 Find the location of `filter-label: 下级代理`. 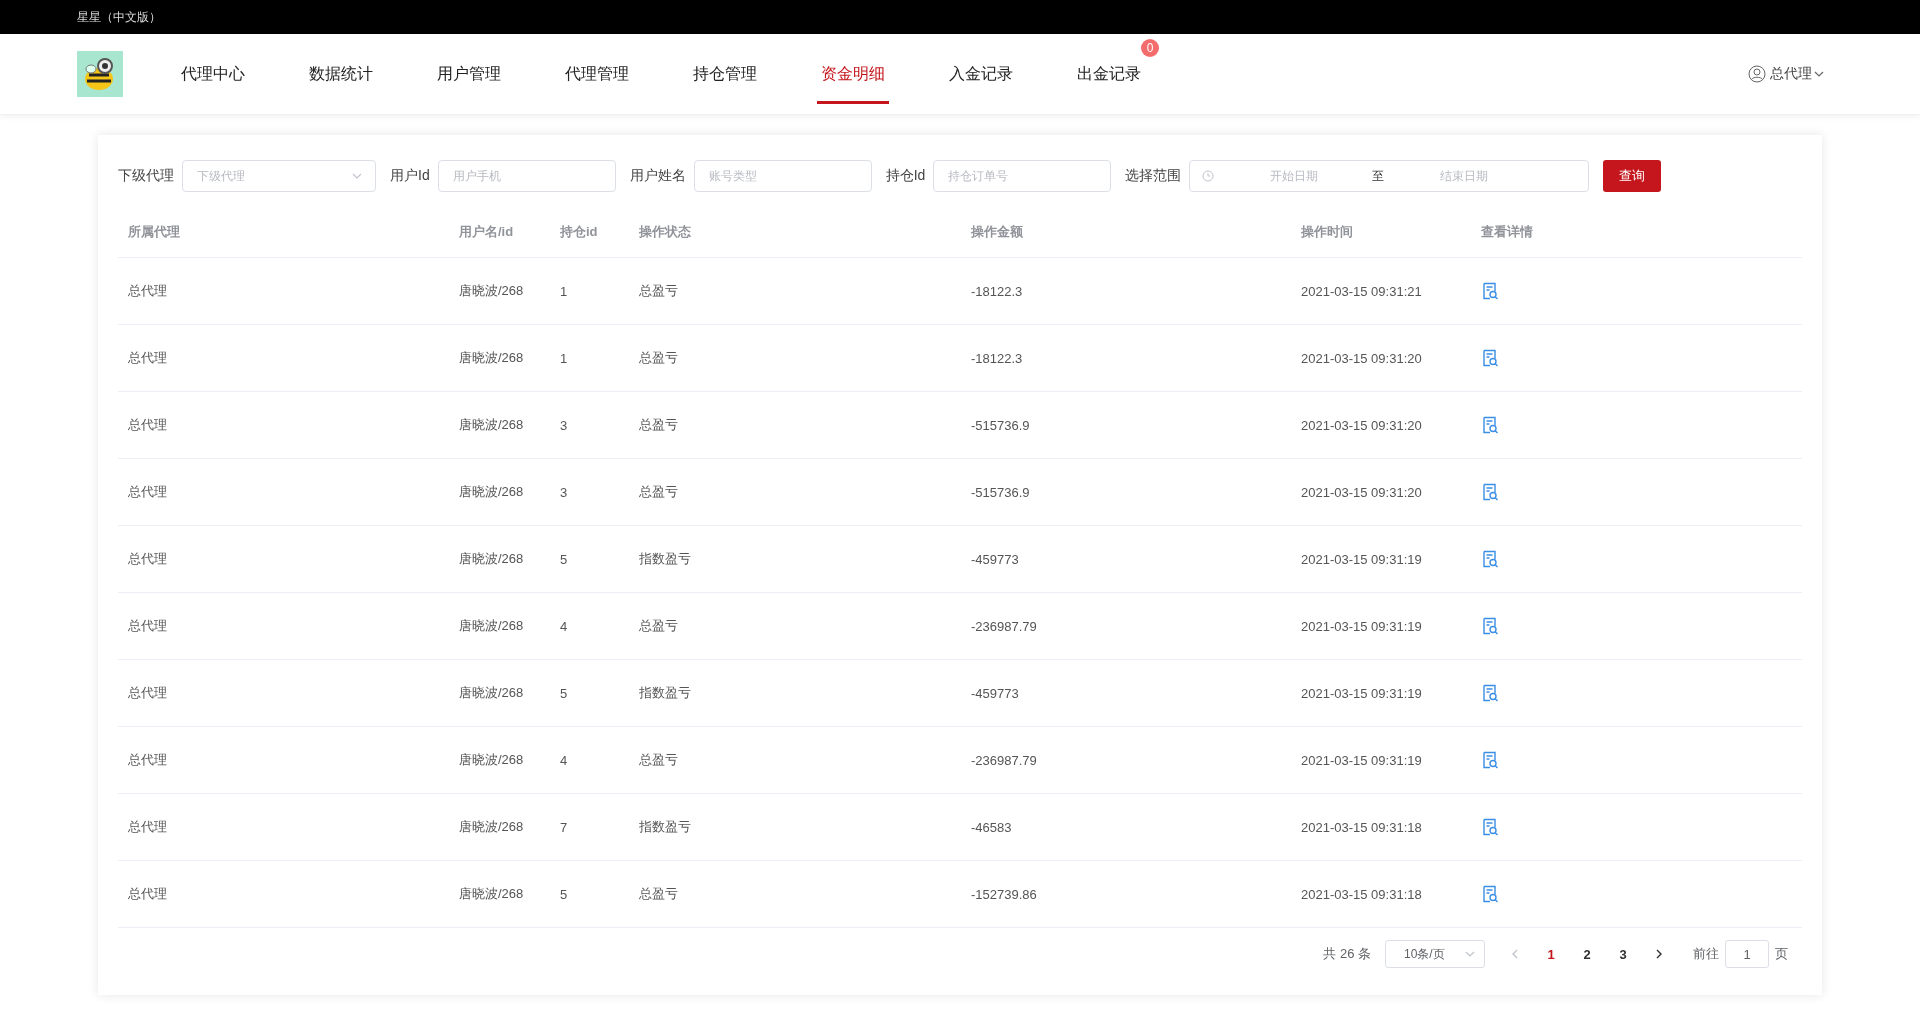

filter-label: 下级代理 is located at coordinates (146, 176).